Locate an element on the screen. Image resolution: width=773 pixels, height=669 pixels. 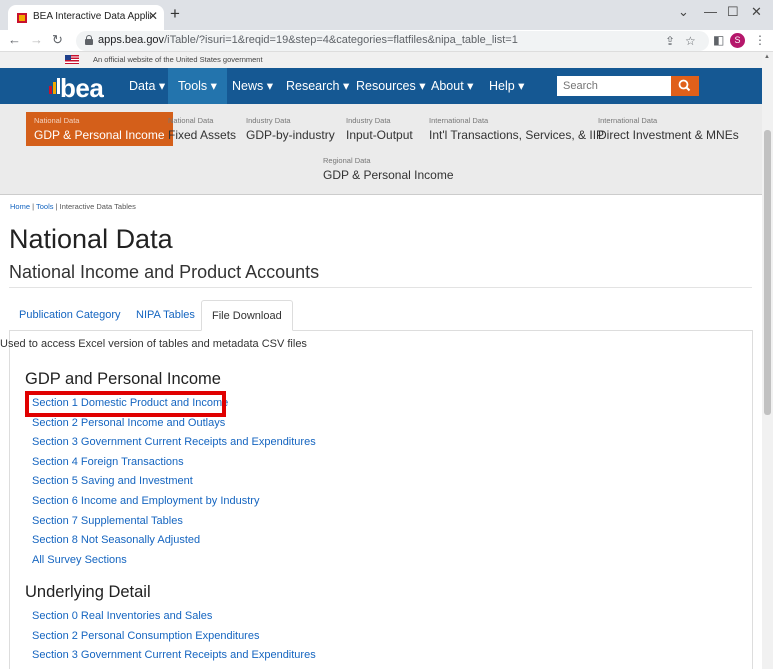
subnav-regional-gdp: Regional Data GDP & Personal Income is located at coordinates (388, 169).